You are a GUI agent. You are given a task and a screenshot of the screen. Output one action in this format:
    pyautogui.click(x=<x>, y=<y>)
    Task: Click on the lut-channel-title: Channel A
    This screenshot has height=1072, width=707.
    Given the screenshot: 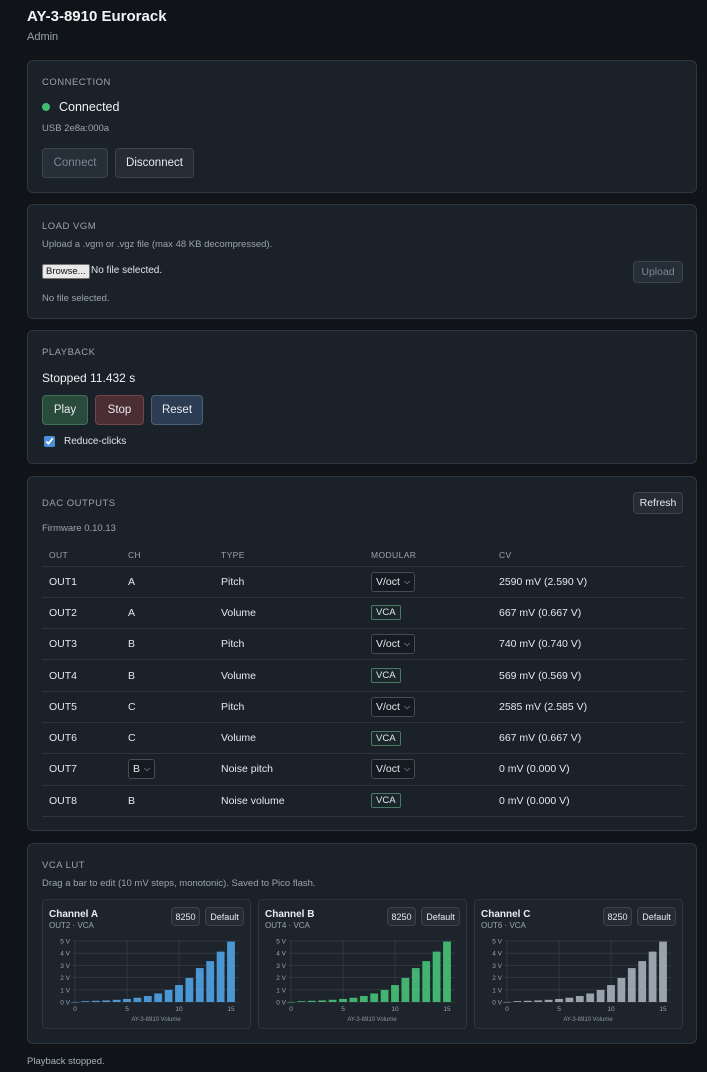 What is the action you would take?
    pyautogui.click(x=74, y=914)
    